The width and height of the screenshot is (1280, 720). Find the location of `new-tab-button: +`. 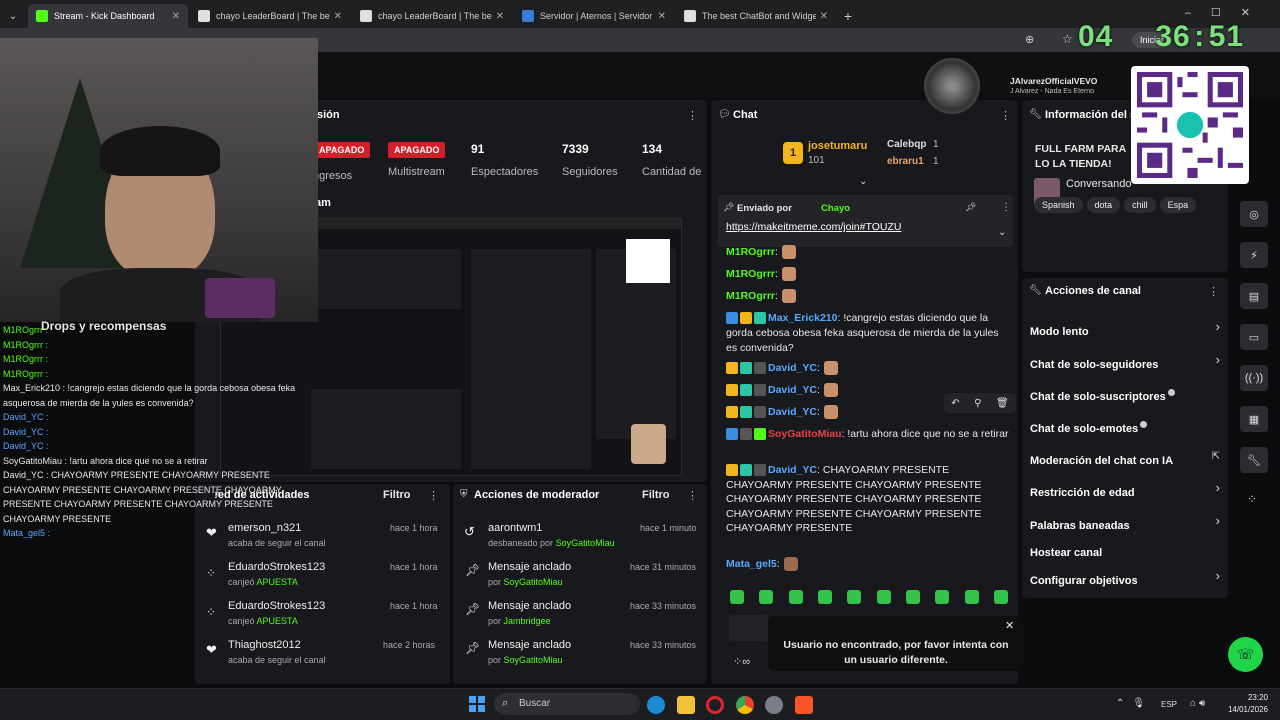

new-tab-button: + is located at coordinates (848, 16).